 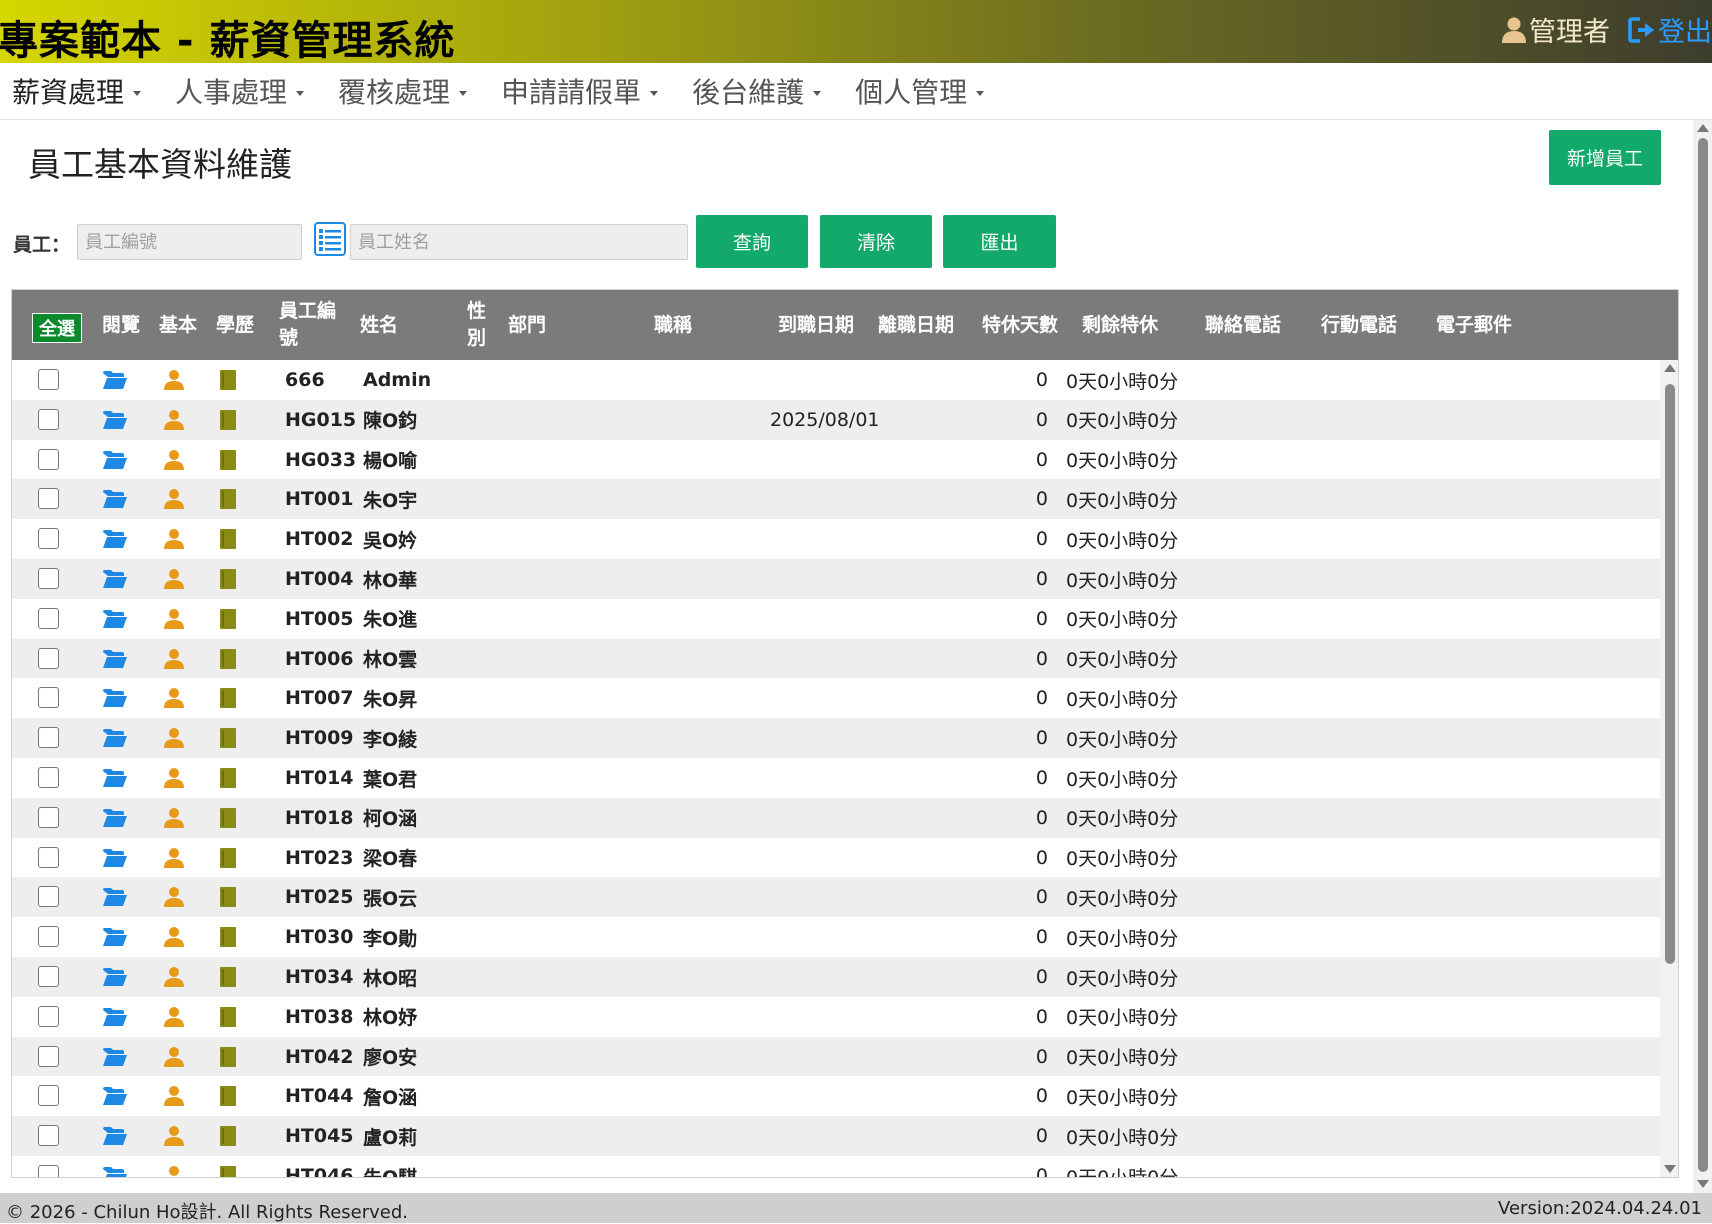 I want to click on menu-item-salary: 薪資處理, so click(x=77, y=91).